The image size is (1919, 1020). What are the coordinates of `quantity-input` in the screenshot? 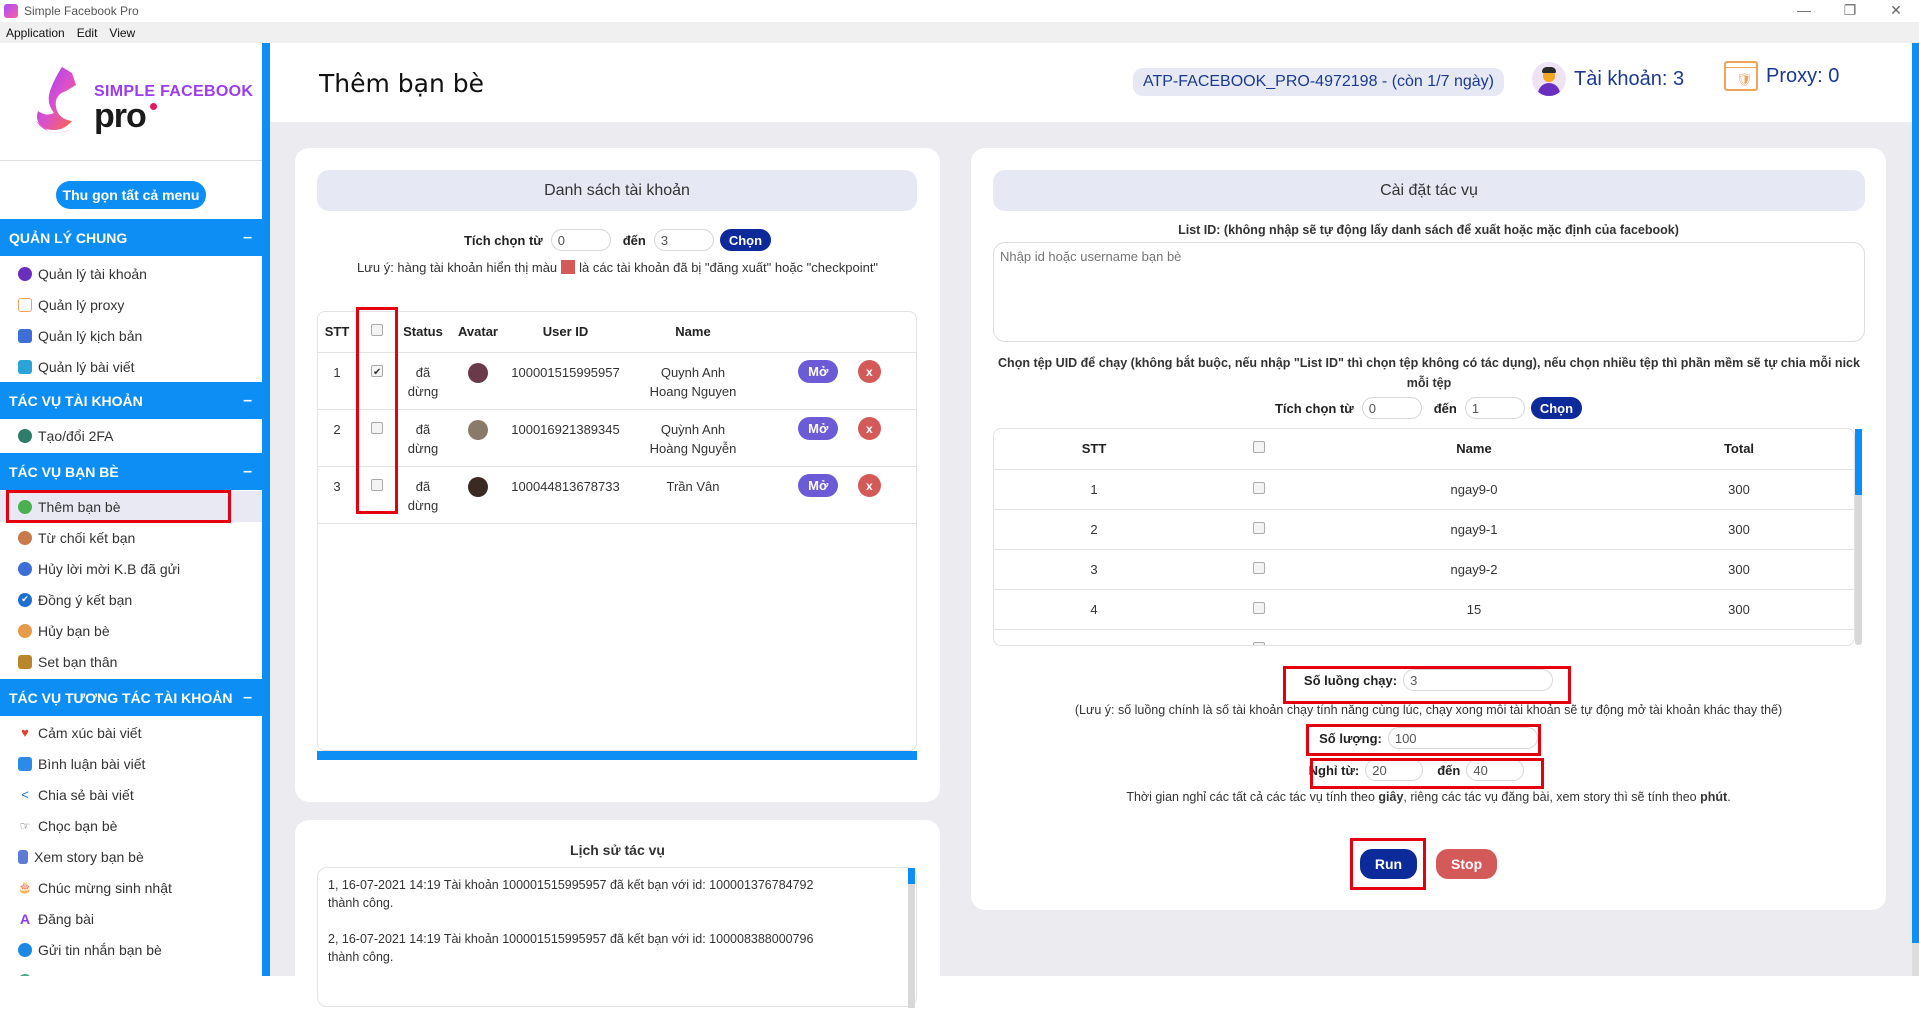 It's located at (1462, 738).